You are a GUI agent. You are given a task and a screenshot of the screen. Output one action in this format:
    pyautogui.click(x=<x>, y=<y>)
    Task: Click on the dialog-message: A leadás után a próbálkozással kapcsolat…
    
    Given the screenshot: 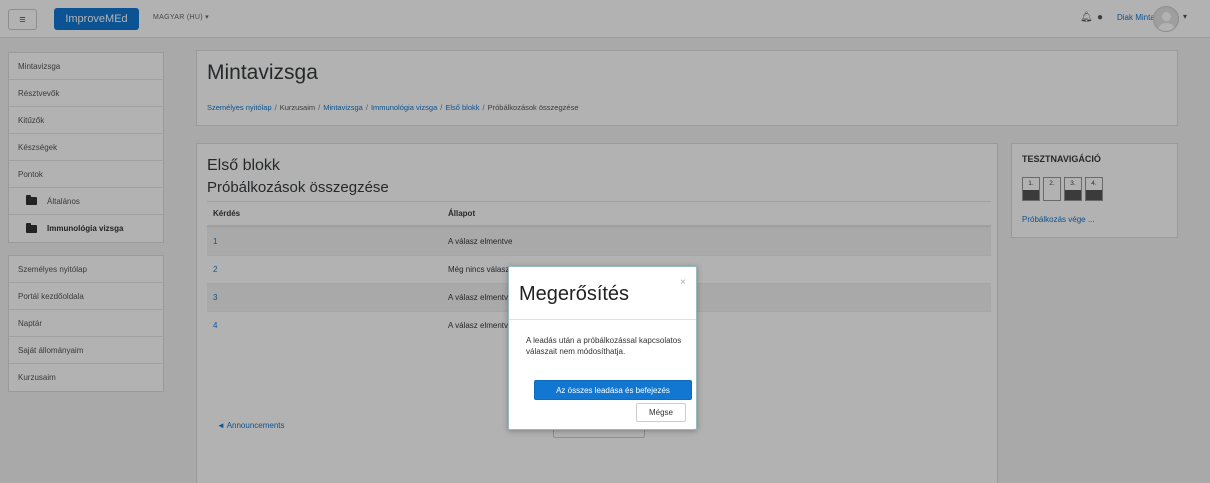 What is the action you would take?
    pyautogui.click(x=604, y=346)
    